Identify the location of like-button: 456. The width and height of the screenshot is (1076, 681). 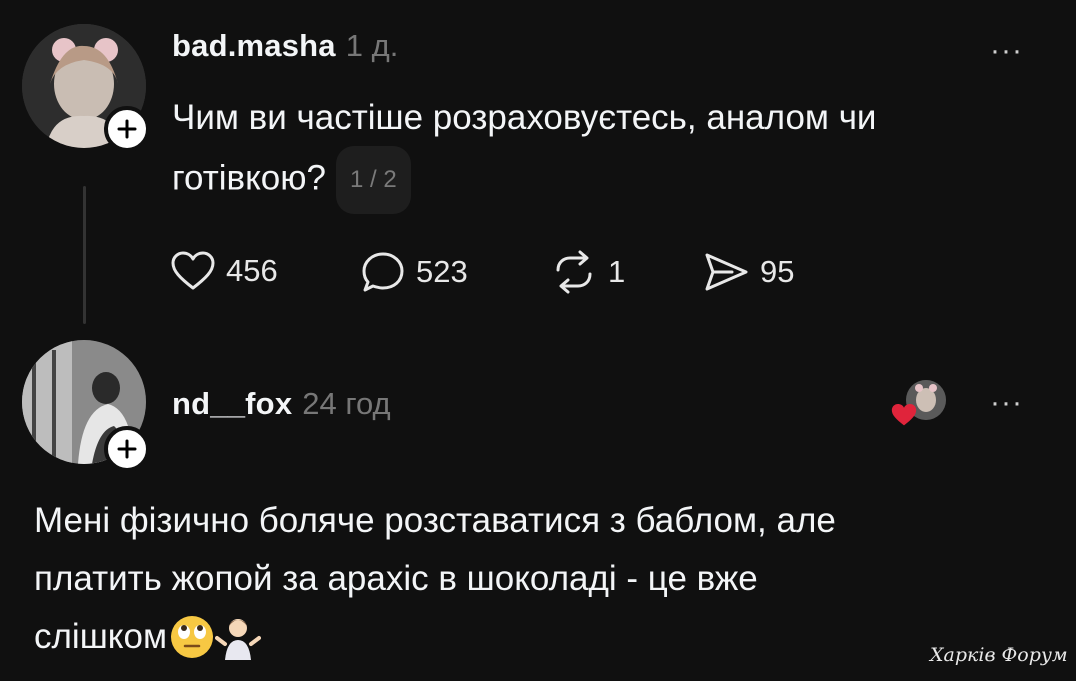
(224, 271).